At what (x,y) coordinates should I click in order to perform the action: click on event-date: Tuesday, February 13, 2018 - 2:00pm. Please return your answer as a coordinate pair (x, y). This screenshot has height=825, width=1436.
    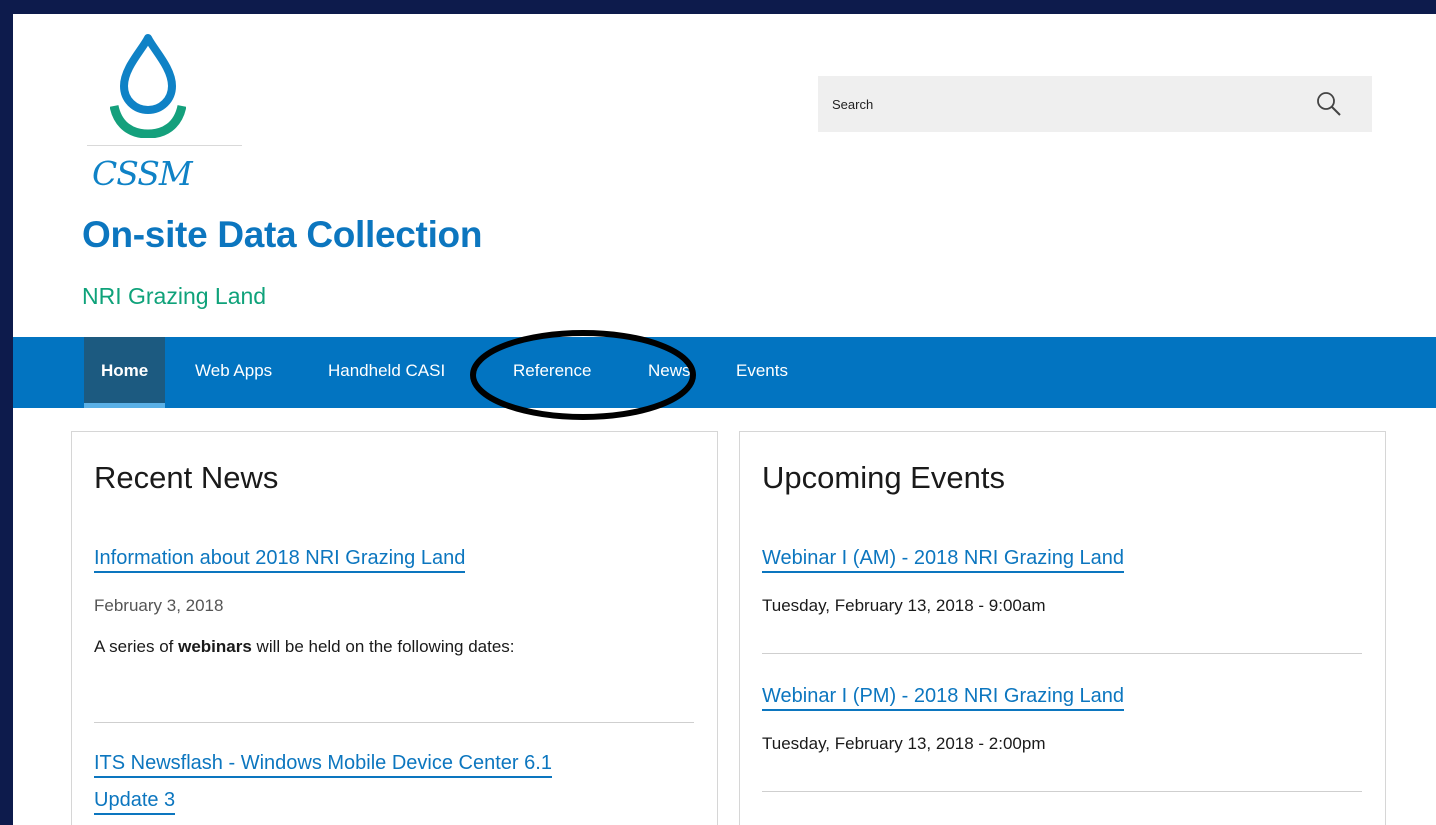
    Looking at the image, I should click on (904, 743).